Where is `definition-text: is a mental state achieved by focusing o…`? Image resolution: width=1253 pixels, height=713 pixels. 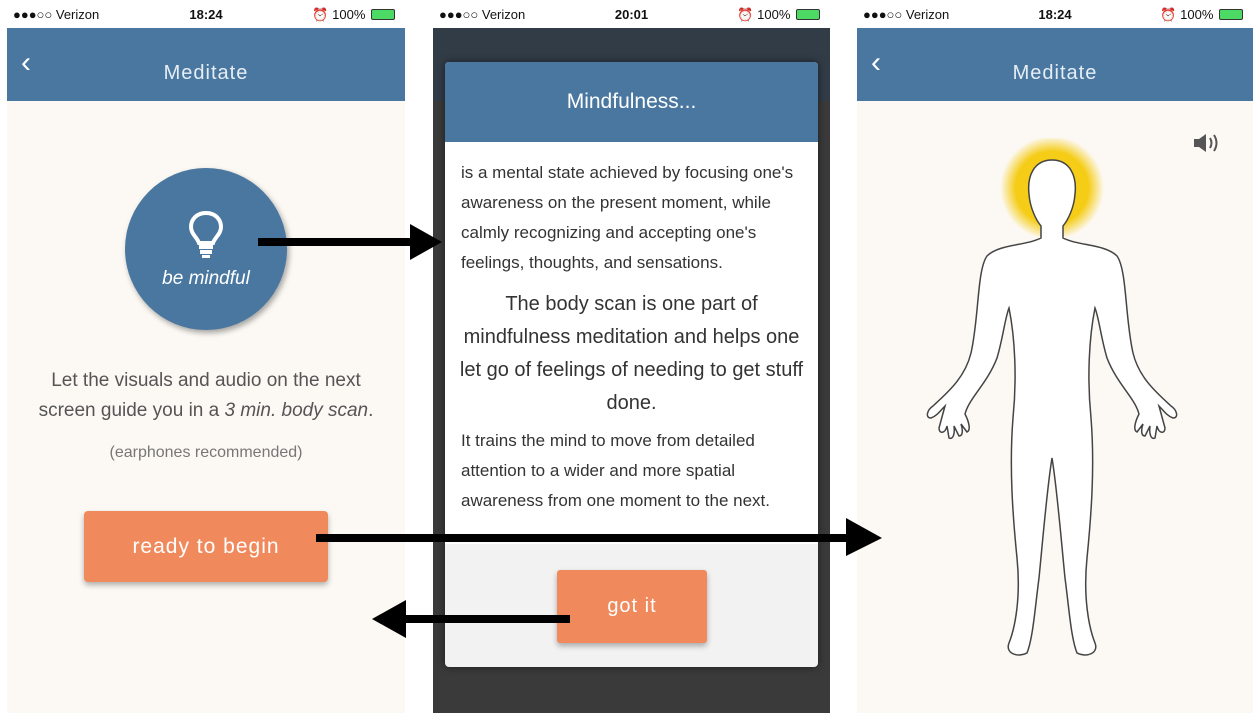
definition-text: is a mental state achieved by focusing o… is located at coordinates (627, 217).